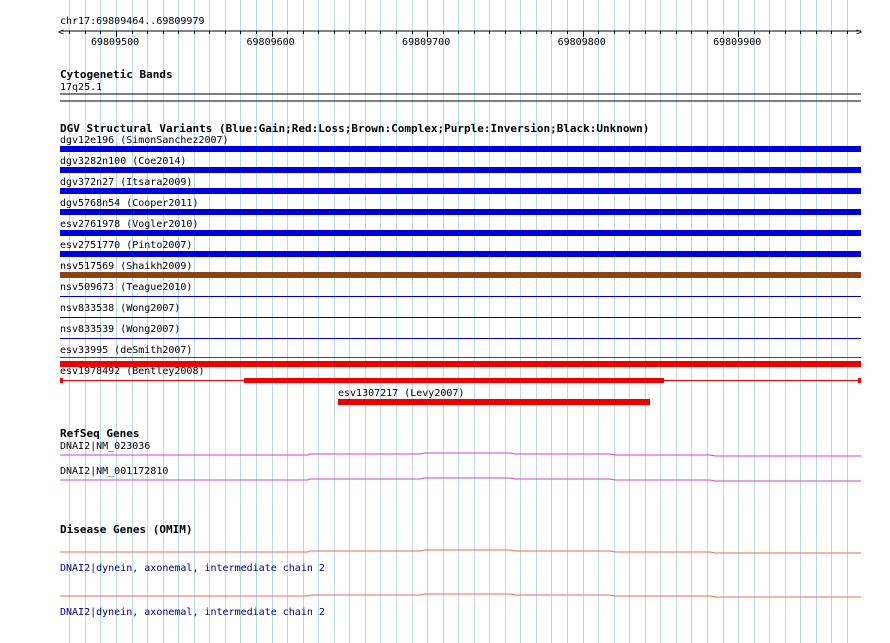 Image resolution: width=890 pixels, height=643 pixels. Describe the element at coordinates (144, 140) in the screenshot. I see `dgv-variant-label: dgv12e196 (SimonSanchez2007)` at that location.